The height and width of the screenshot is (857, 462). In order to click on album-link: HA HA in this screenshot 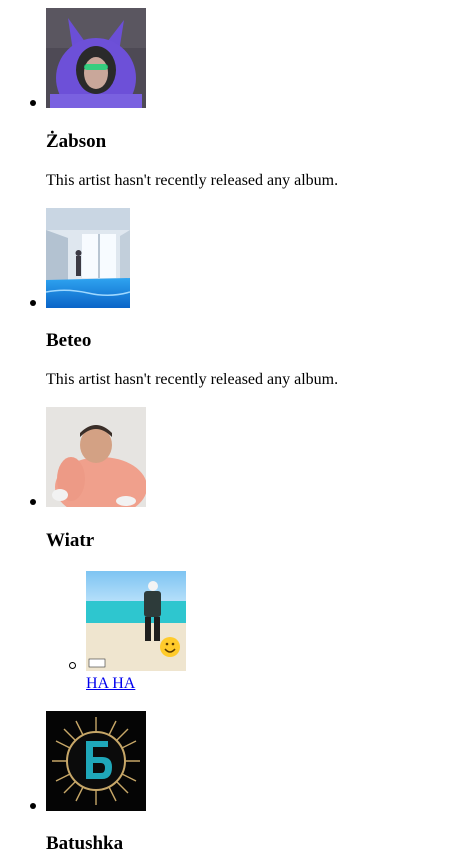, I will do `click(110, 683)`.